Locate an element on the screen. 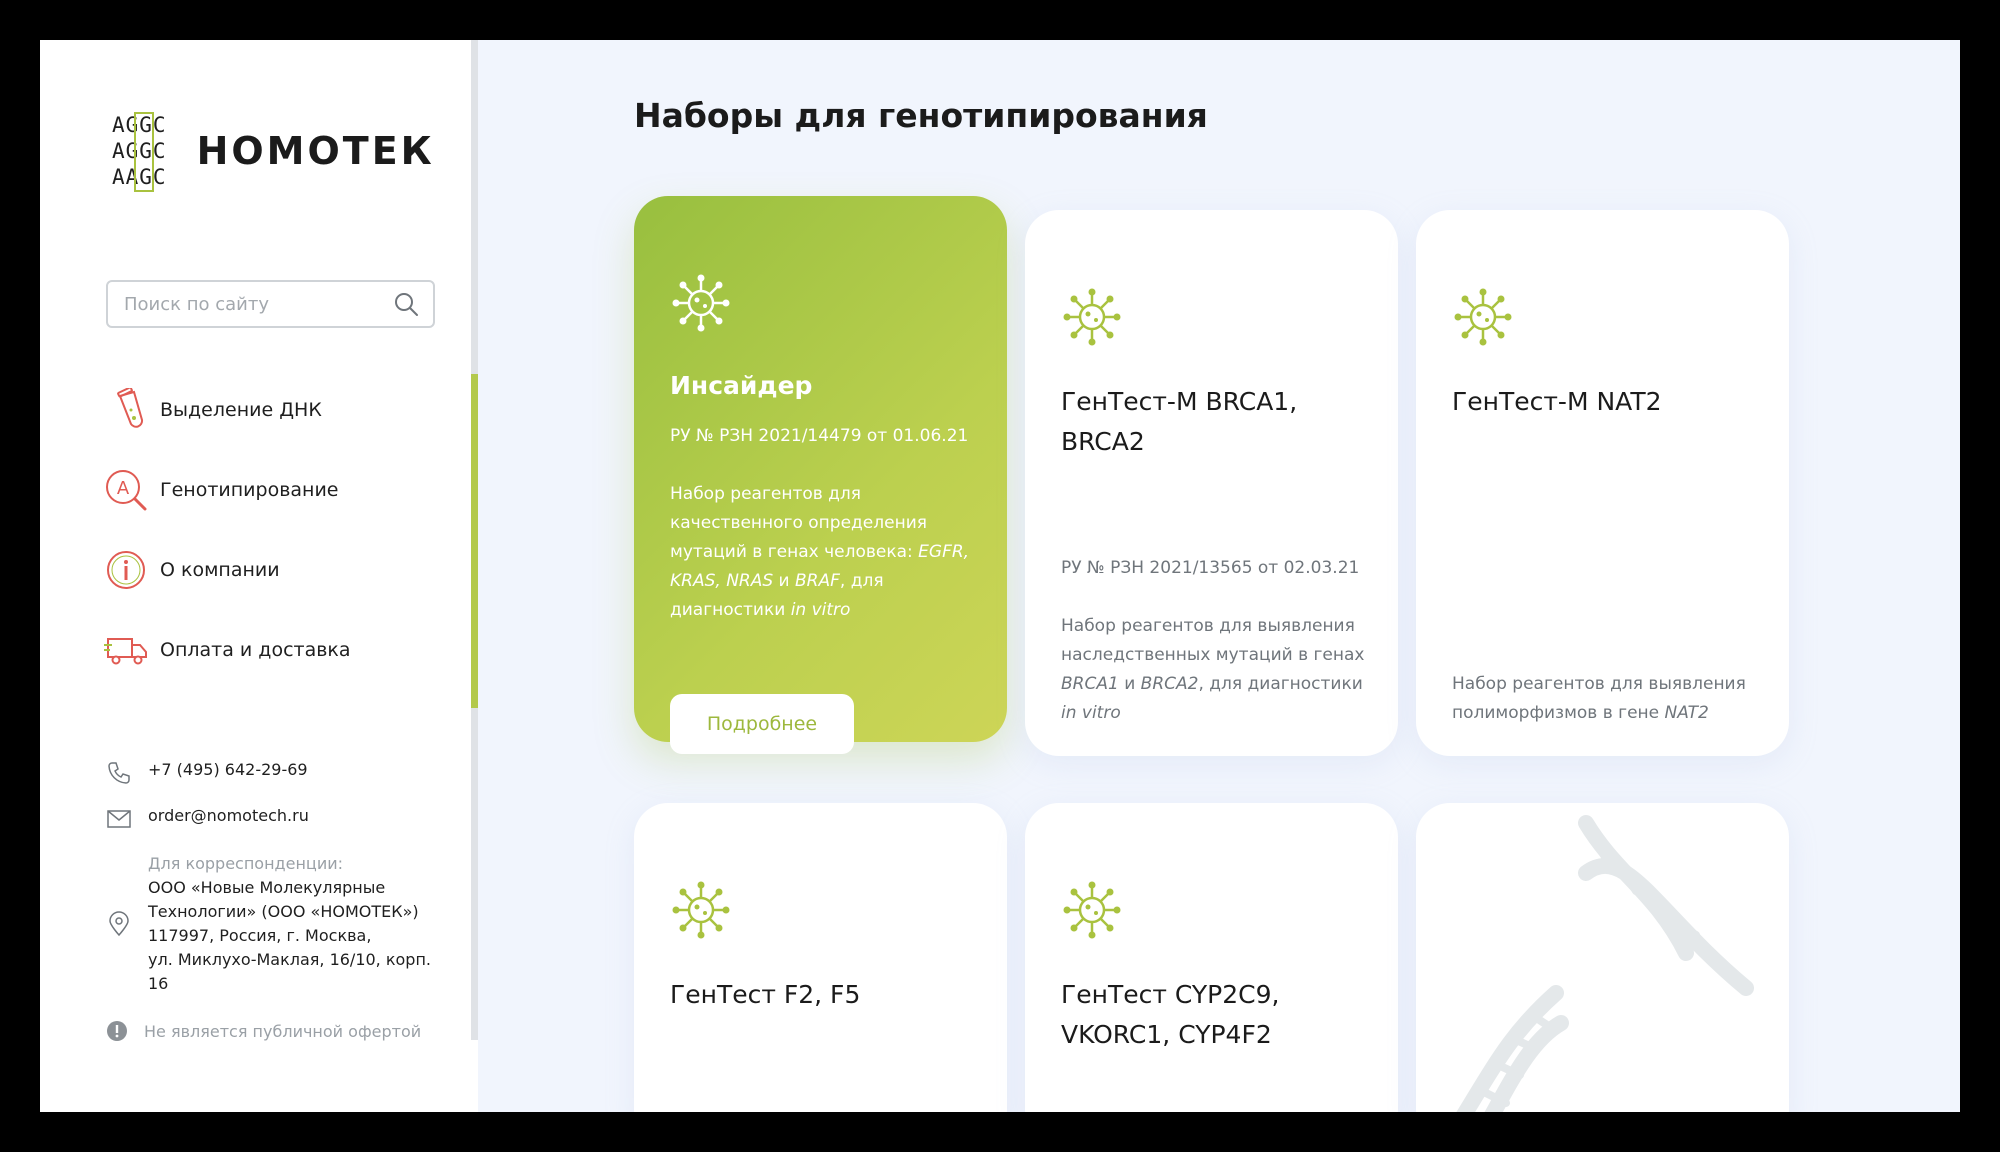  logo: AGGC AGGC AAGC НОМОТЕК is located at coordinates (273, 152).